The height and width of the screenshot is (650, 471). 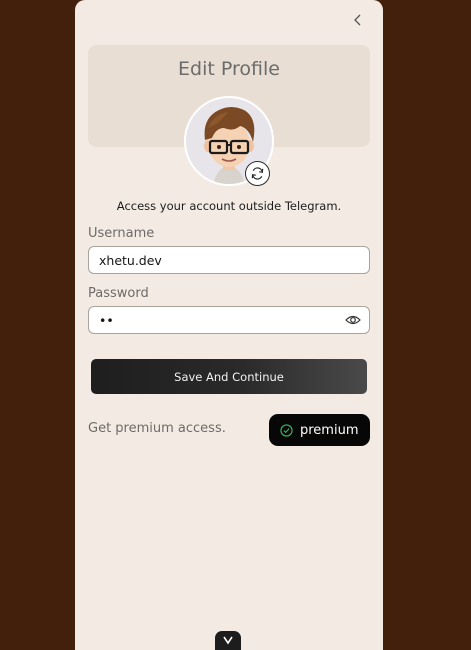 What do you see at coordinates (121, 233) in the screenshot?
I see `username-label: Username` at bounding box center [121, 233].